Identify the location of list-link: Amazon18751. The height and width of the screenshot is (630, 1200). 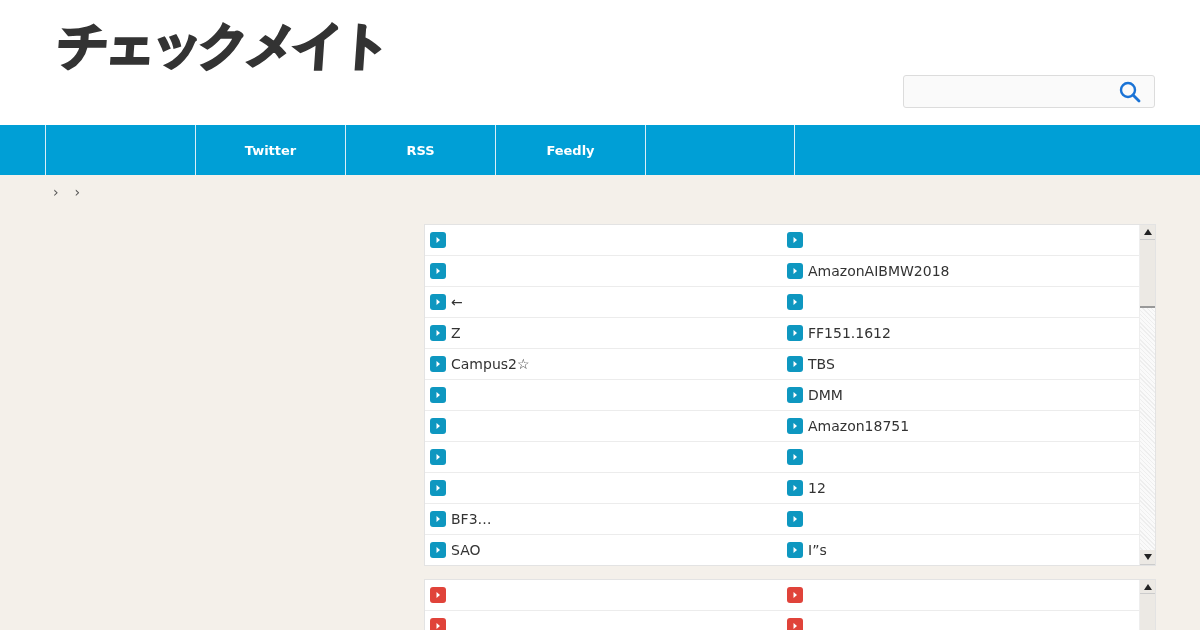
(859, 426).